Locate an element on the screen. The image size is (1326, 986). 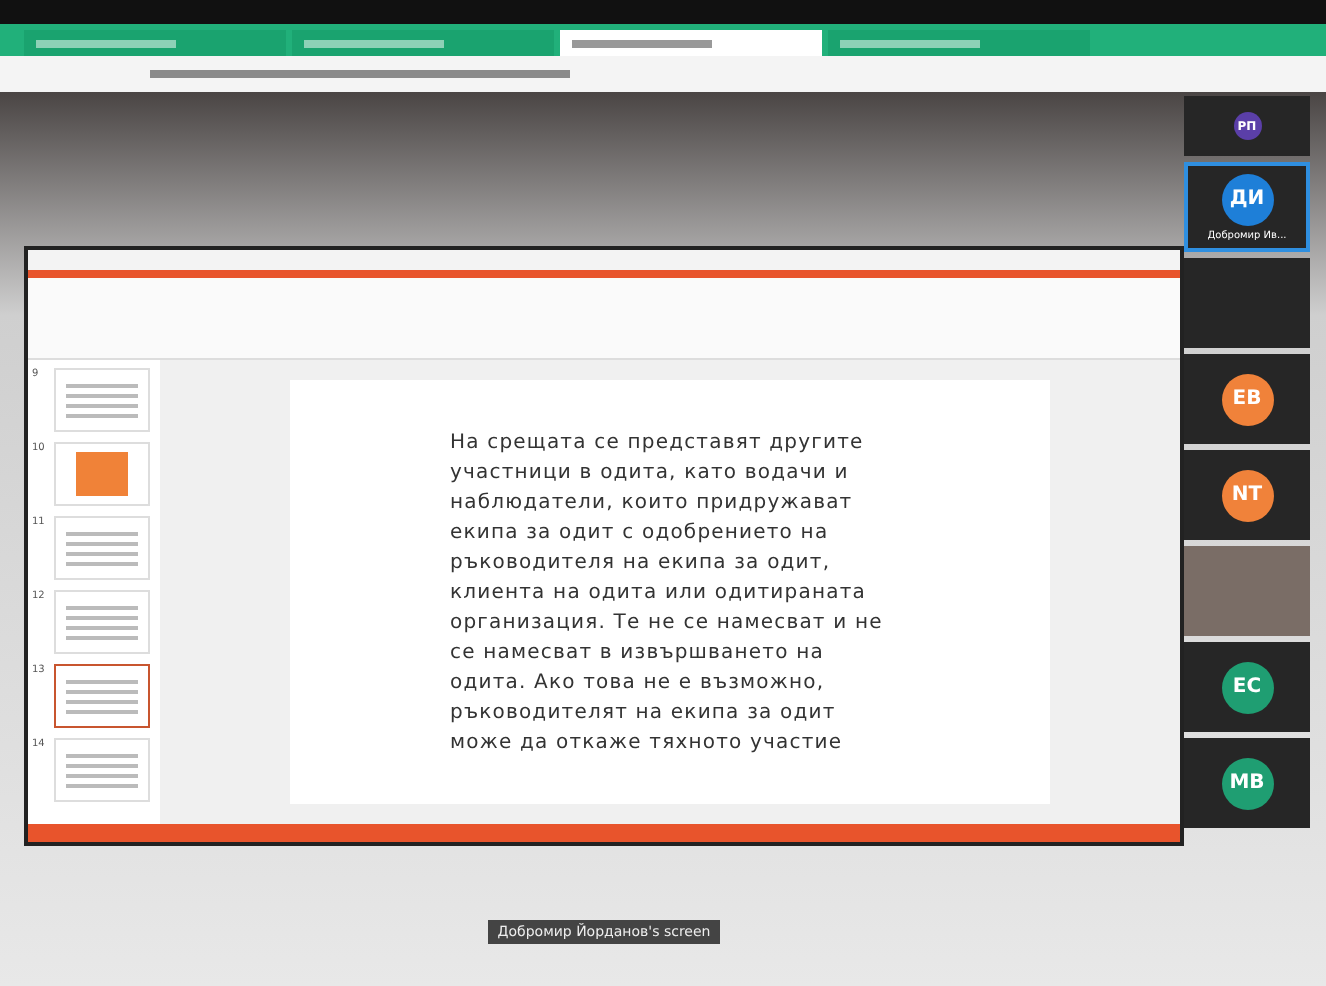
participant-tile: NT is located at coordinates (1247, 495).